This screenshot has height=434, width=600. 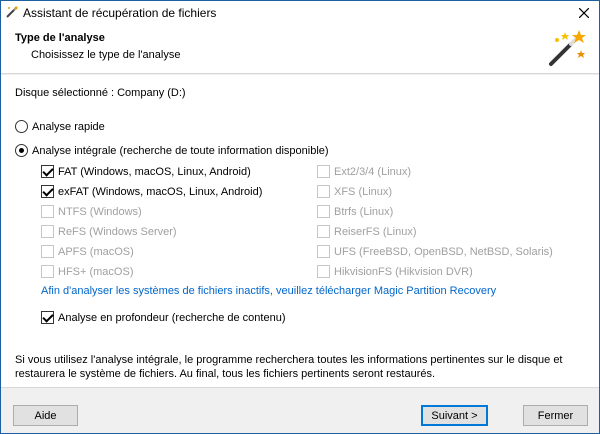 I want to click on fs-checkbox-ntfs-box, so click(x=47, y=211).